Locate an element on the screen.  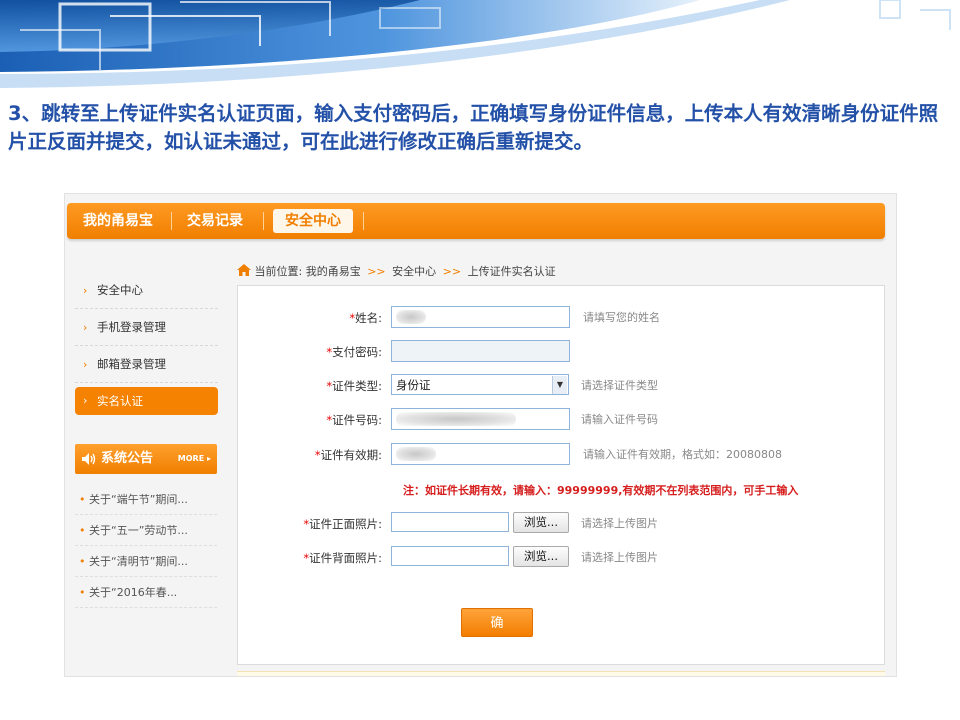
cert-number-input is located at coordinates (480, 419).